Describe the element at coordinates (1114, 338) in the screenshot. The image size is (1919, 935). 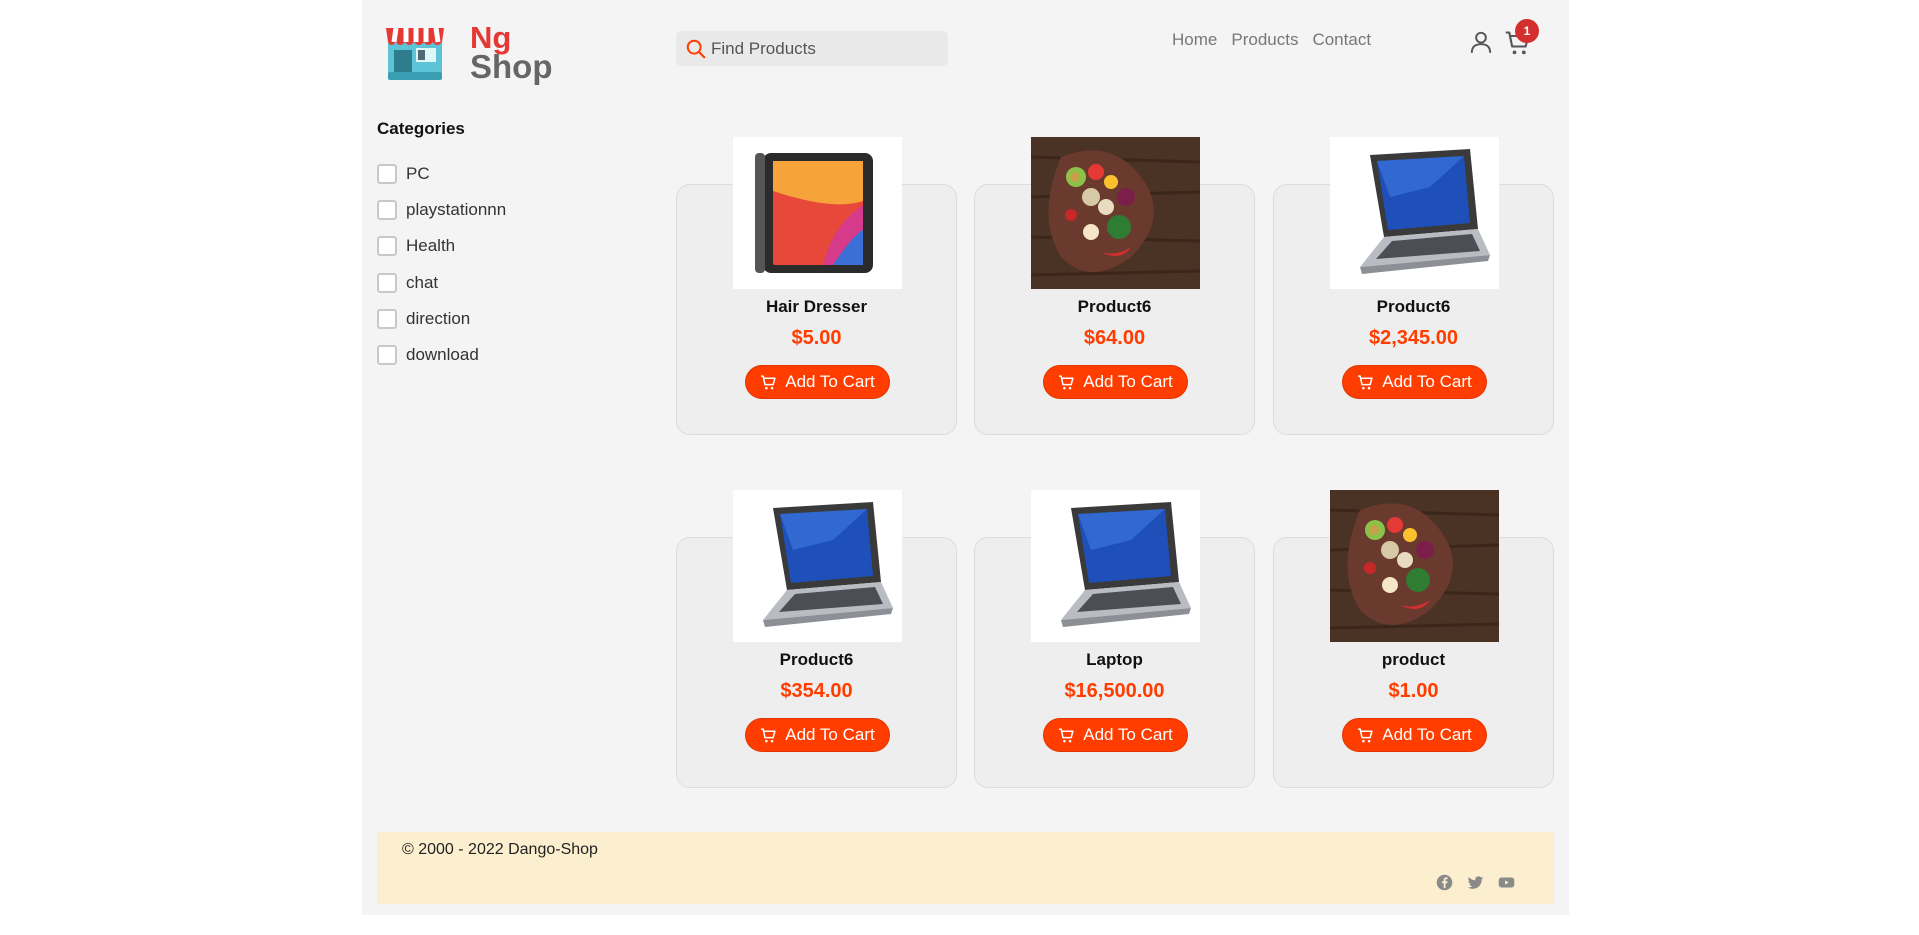
I see `product-price: $64.00` at that location.